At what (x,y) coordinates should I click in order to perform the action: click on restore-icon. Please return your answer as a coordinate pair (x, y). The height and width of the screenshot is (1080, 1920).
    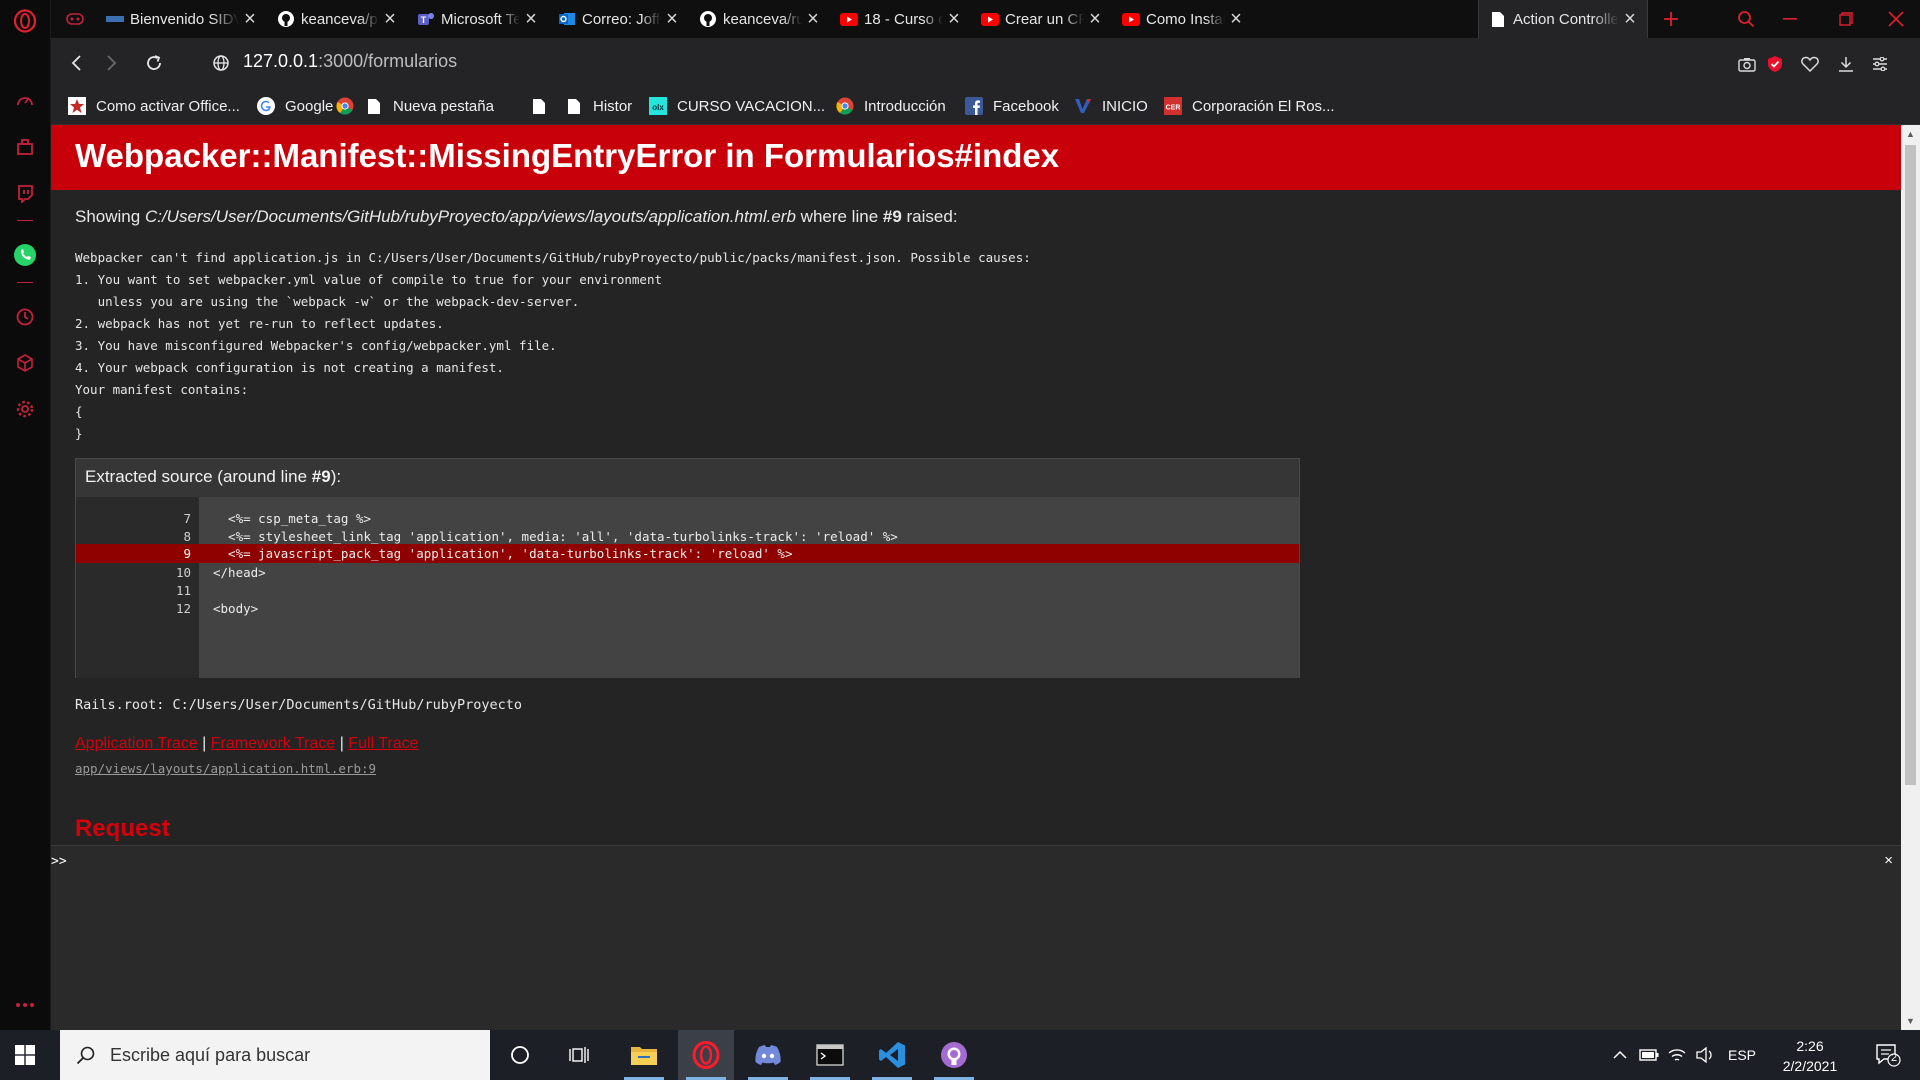
    Looking at the image, I should click on (1846, 19).